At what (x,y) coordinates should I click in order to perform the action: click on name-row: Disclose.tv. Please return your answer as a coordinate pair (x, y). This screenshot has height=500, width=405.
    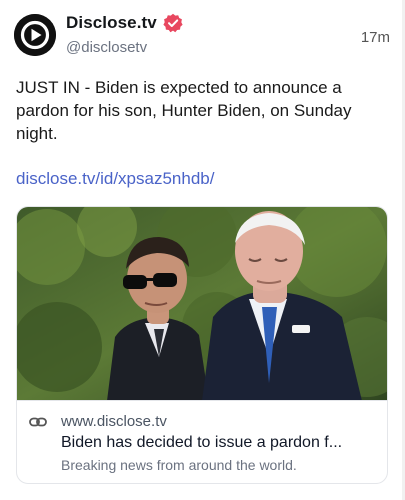
    Looking at the image, I should click on (124, 23).